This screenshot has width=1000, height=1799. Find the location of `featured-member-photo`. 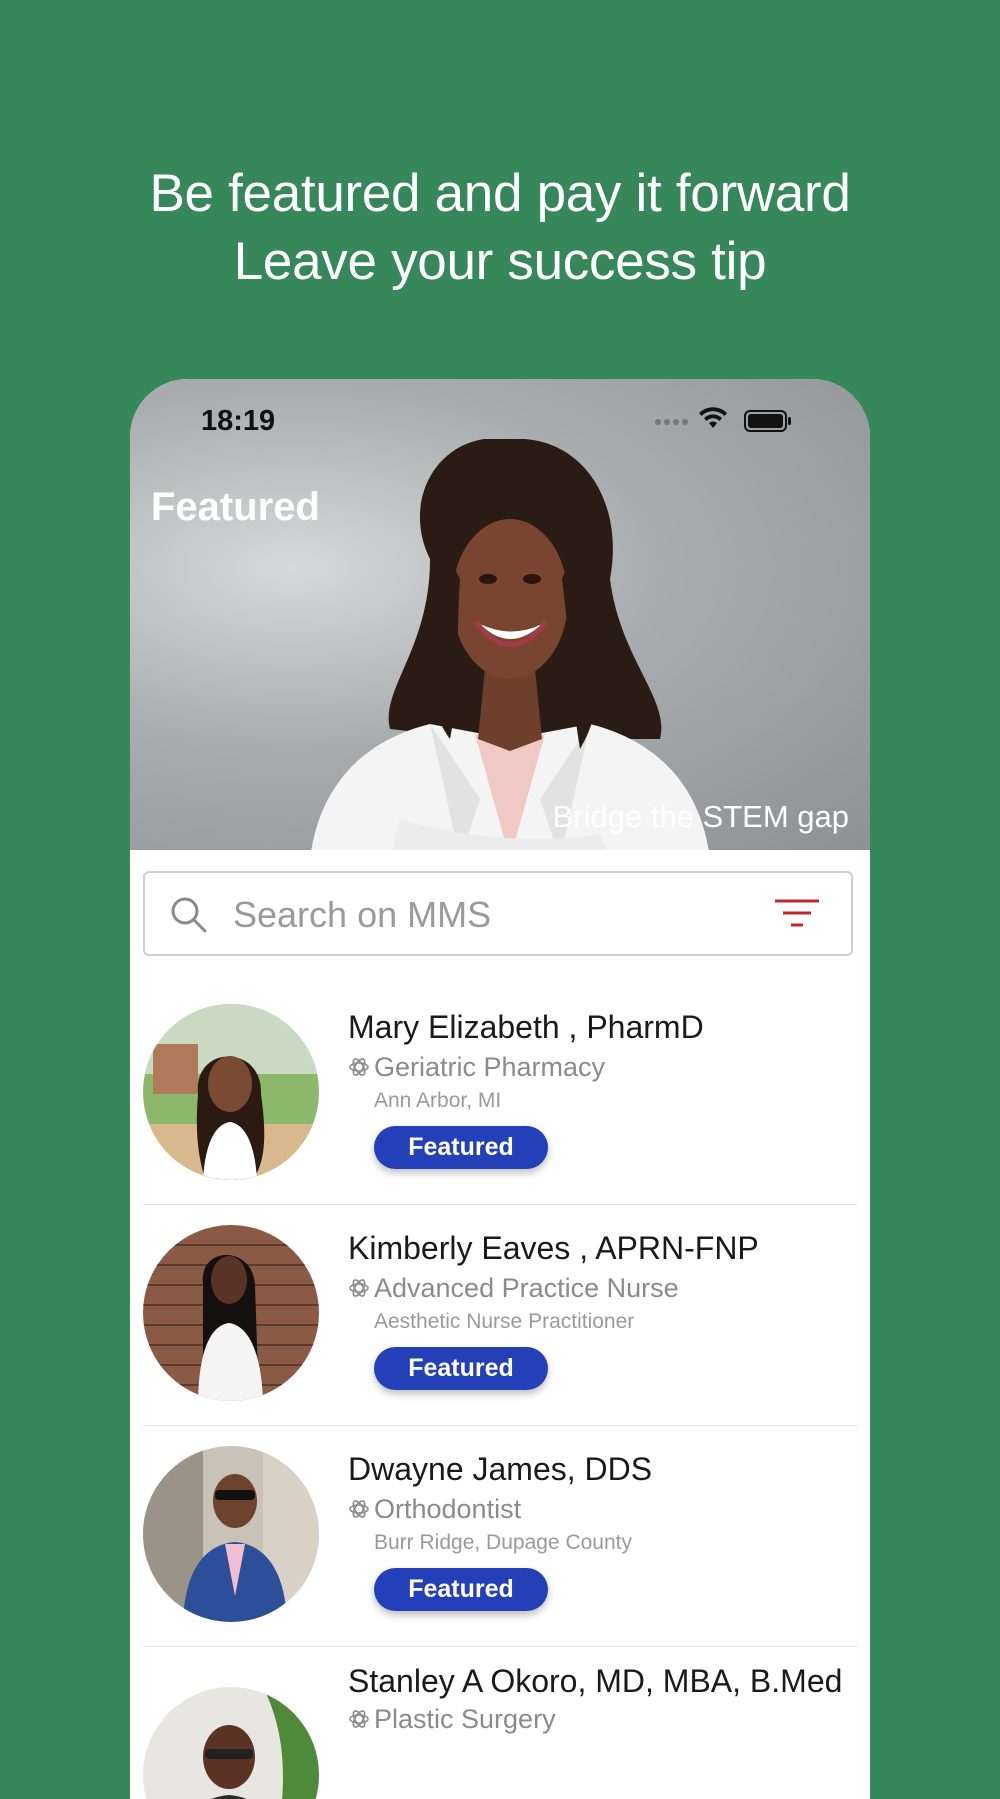

featured-member-photo is located at coordinates (510, 644).